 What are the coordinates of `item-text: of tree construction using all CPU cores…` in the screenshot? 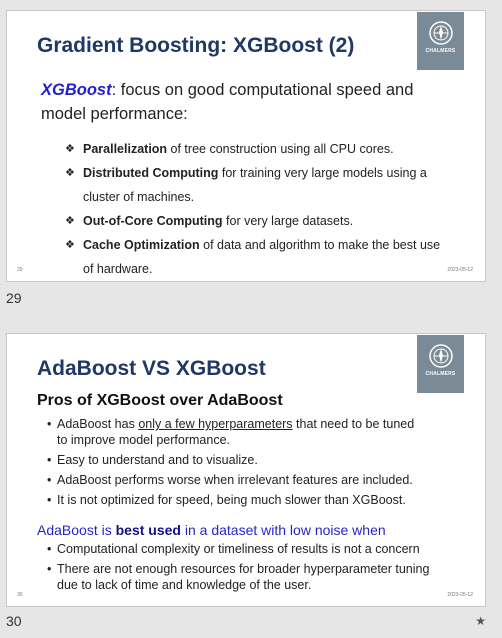 It's located at (280, 149).